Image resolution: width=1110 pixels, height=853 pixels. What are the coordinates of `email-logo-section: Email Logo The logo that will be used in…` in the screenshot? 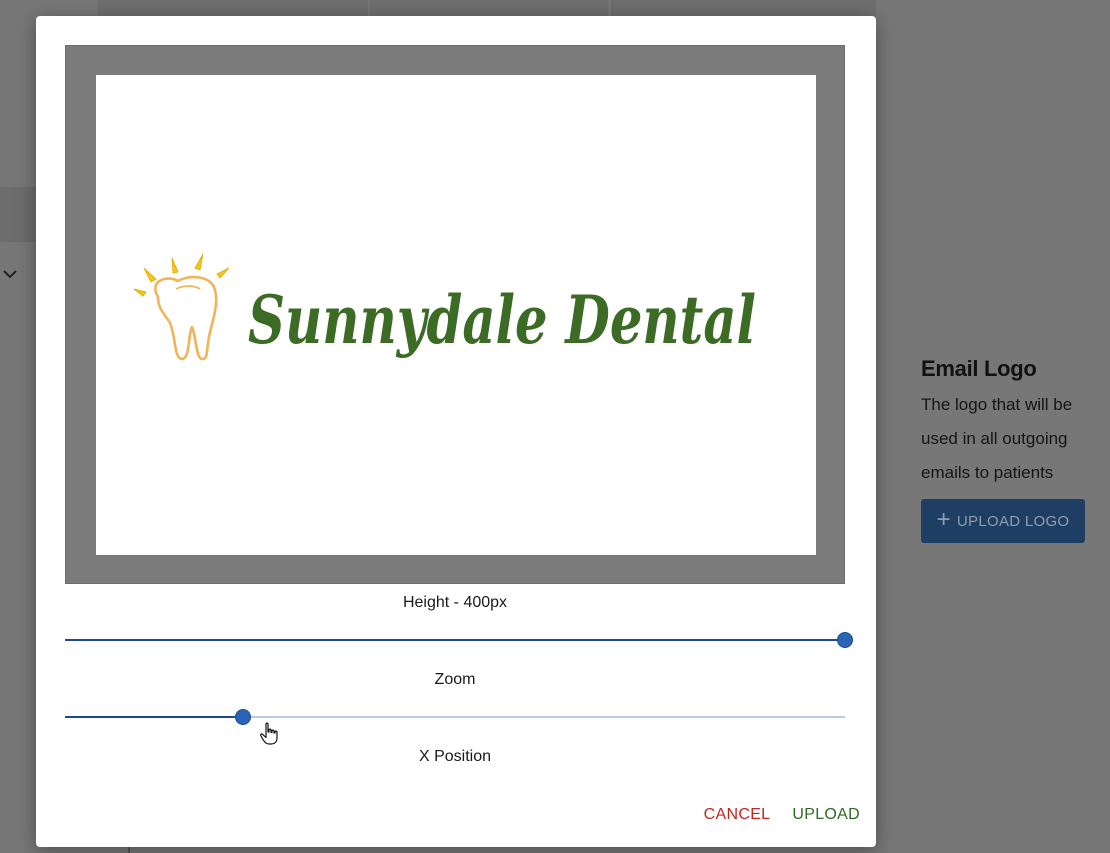 It's located at (1011, 449).